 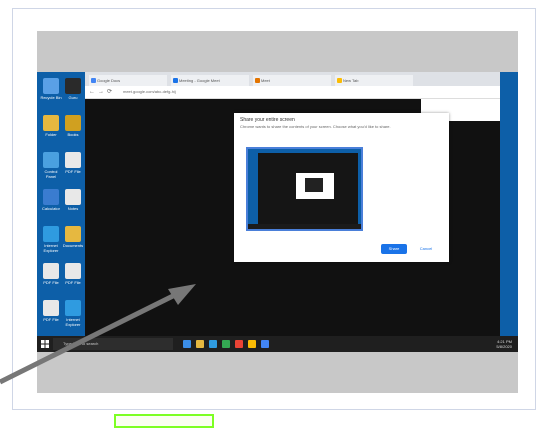 I want to click on desktop-icon: Guru, so click(x=73, y=92).